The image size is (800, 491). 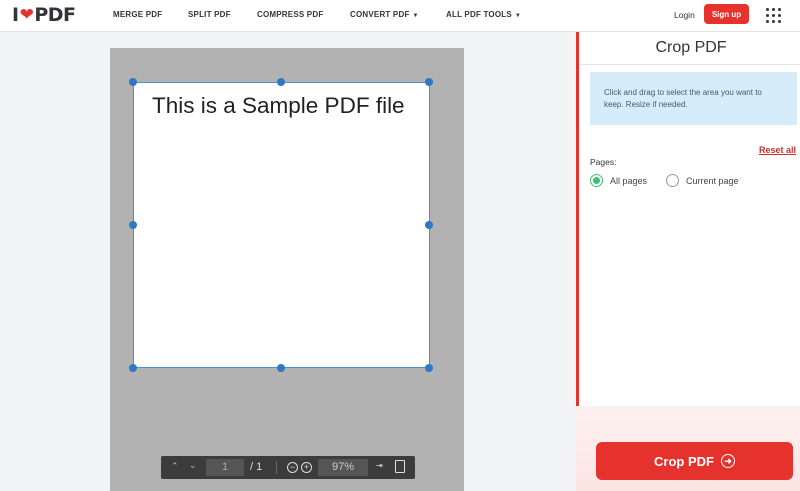 What do you see at coordinates (777, 150) in the screenshot?
I see `reset-all-link: Reset all` at bounding box center [777, 150].